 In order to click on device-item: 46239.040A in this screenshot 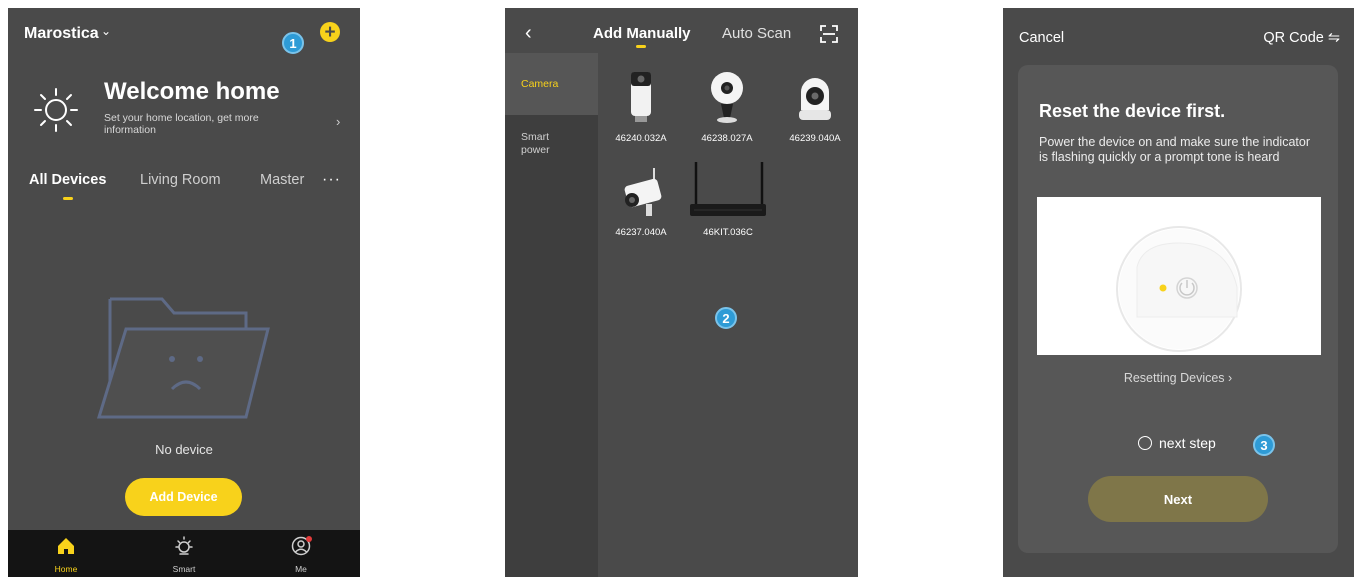, I will do `click(815, 107)`.